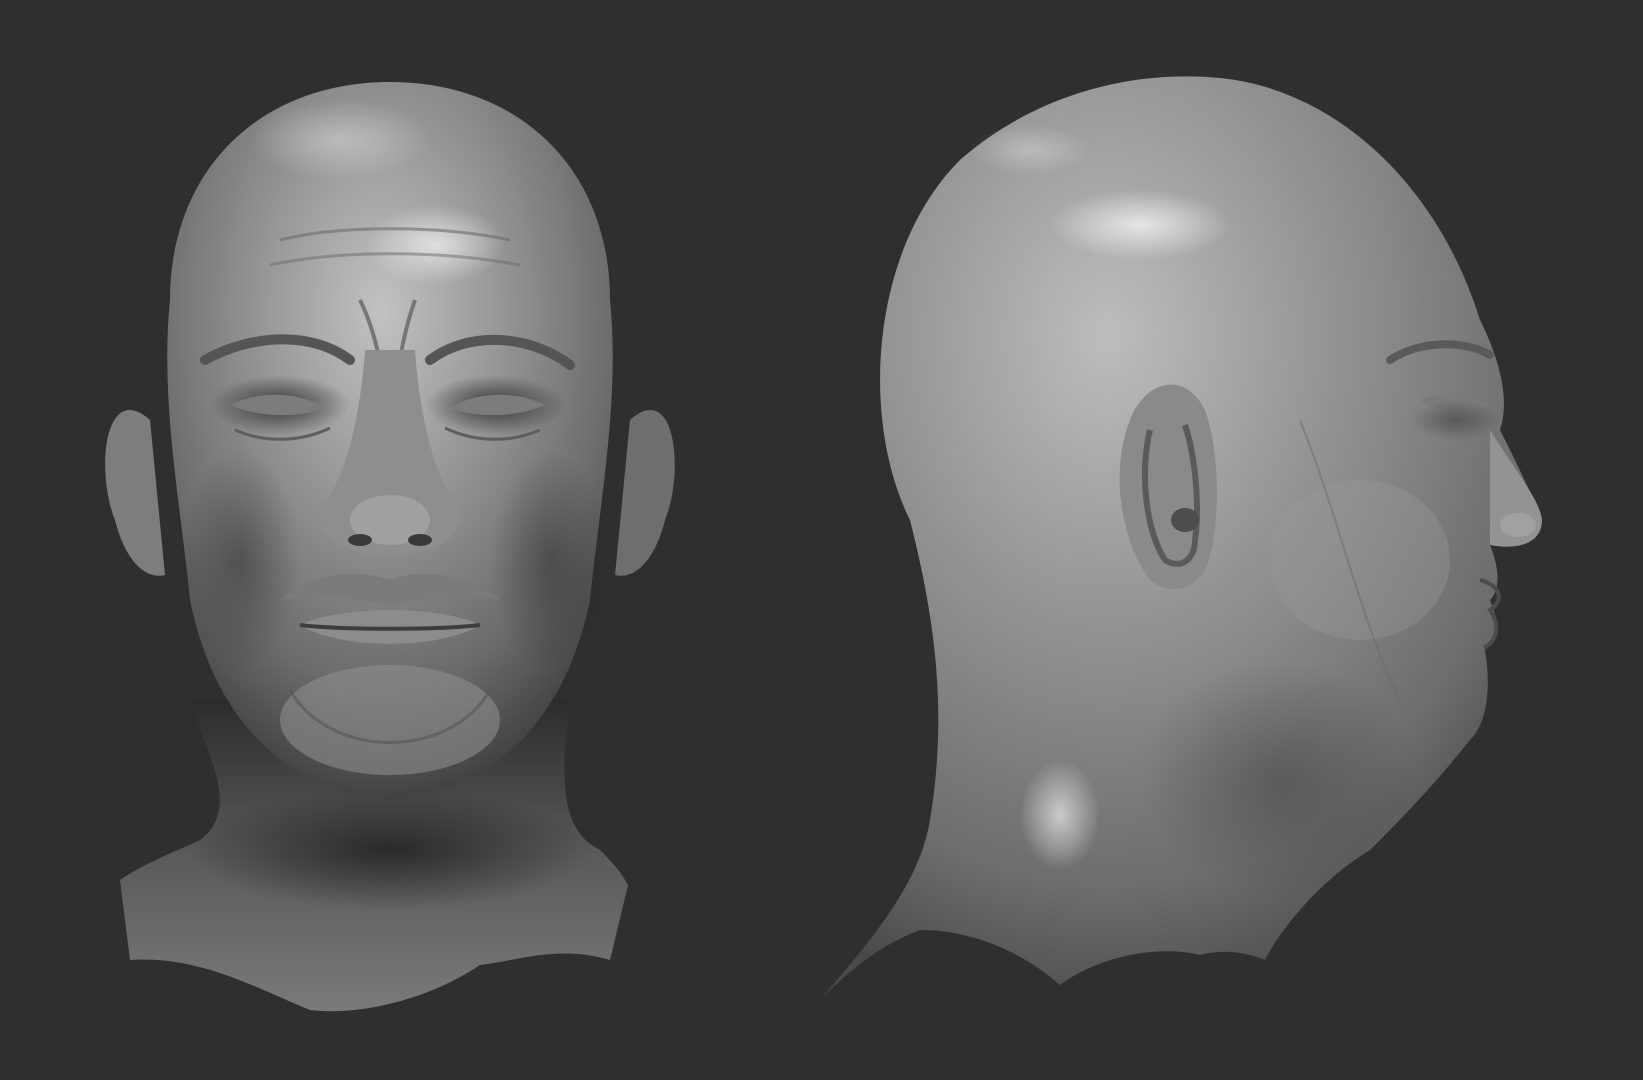 The width and height of the screenshot is (1643, 1080). Describe the element at coordinates (645, 493) in the screenshot. I see `right-ear` at that location.